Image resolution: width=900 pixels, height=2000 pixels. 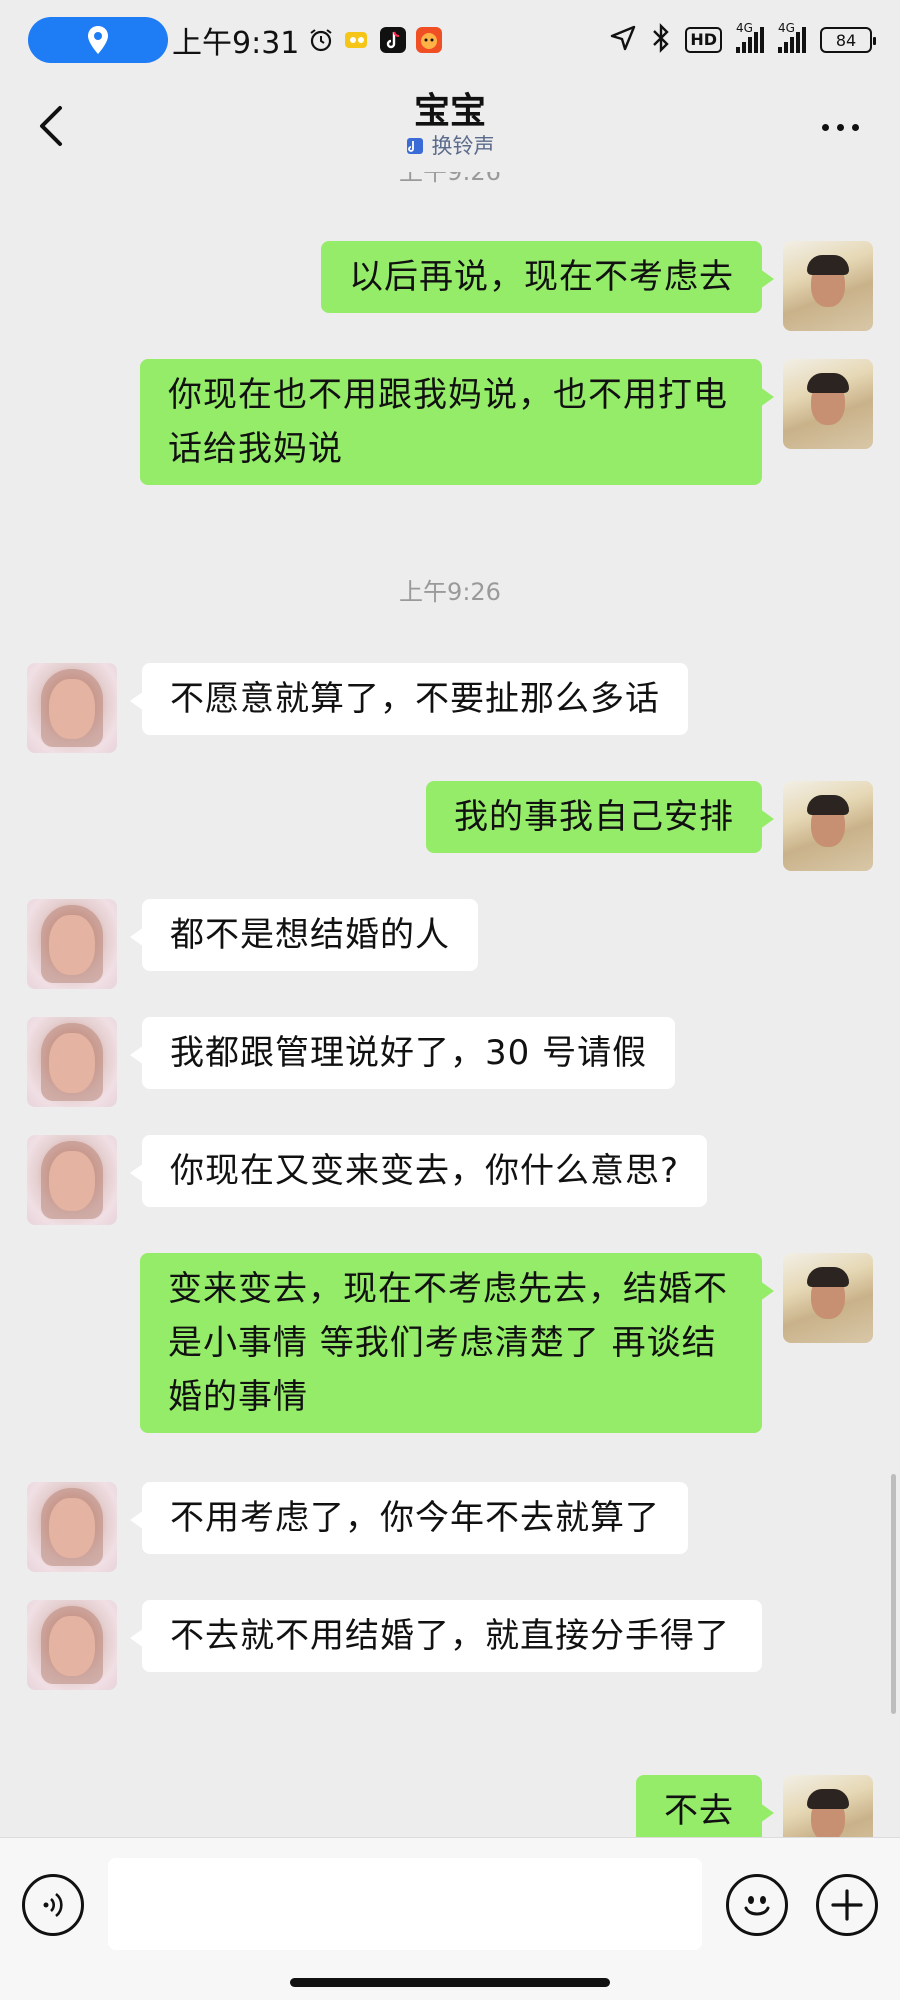 I want to click on emoji-icon, so click(x=757, y=1906).